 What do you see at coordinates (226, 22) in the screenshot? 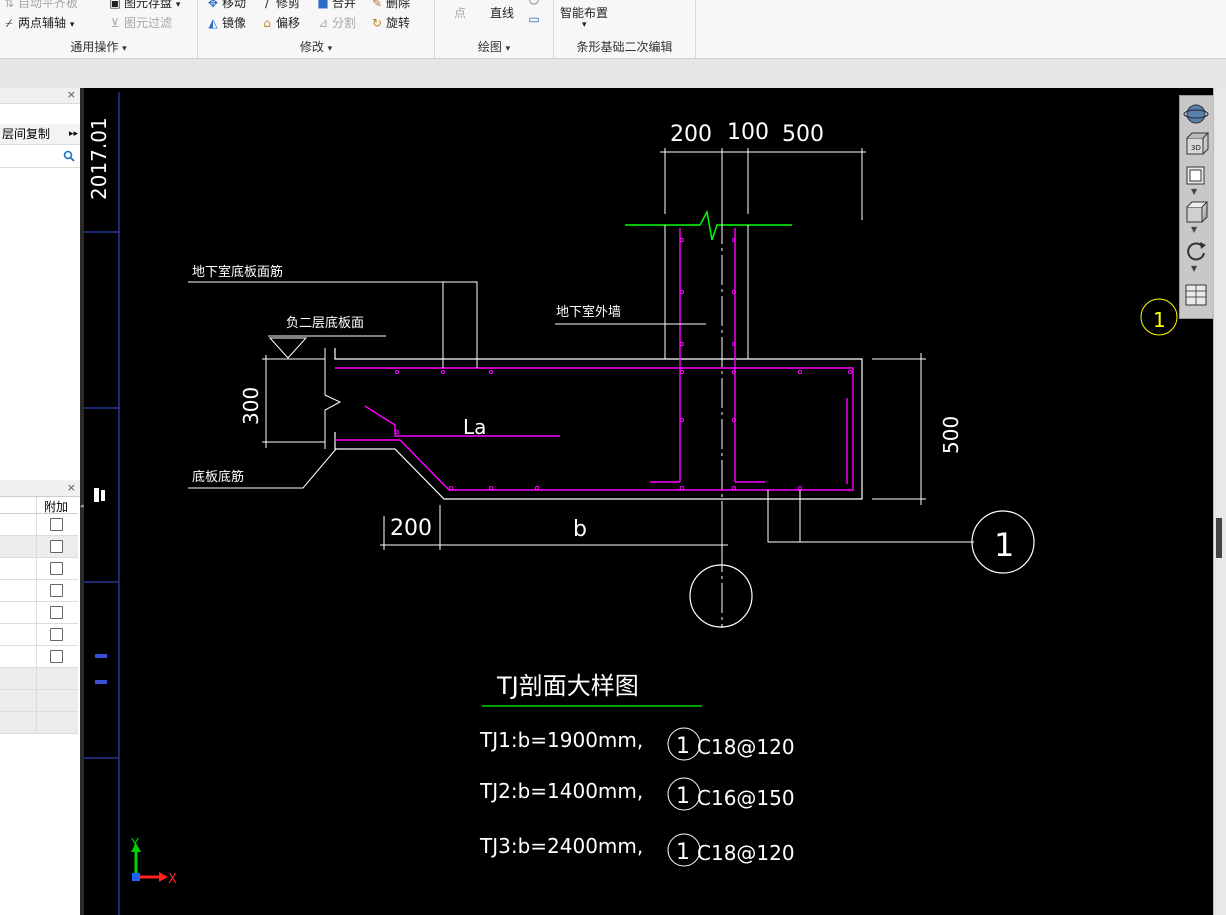
I see `mirror-button: ◭ 镜像` at bounding box center [226, 22].